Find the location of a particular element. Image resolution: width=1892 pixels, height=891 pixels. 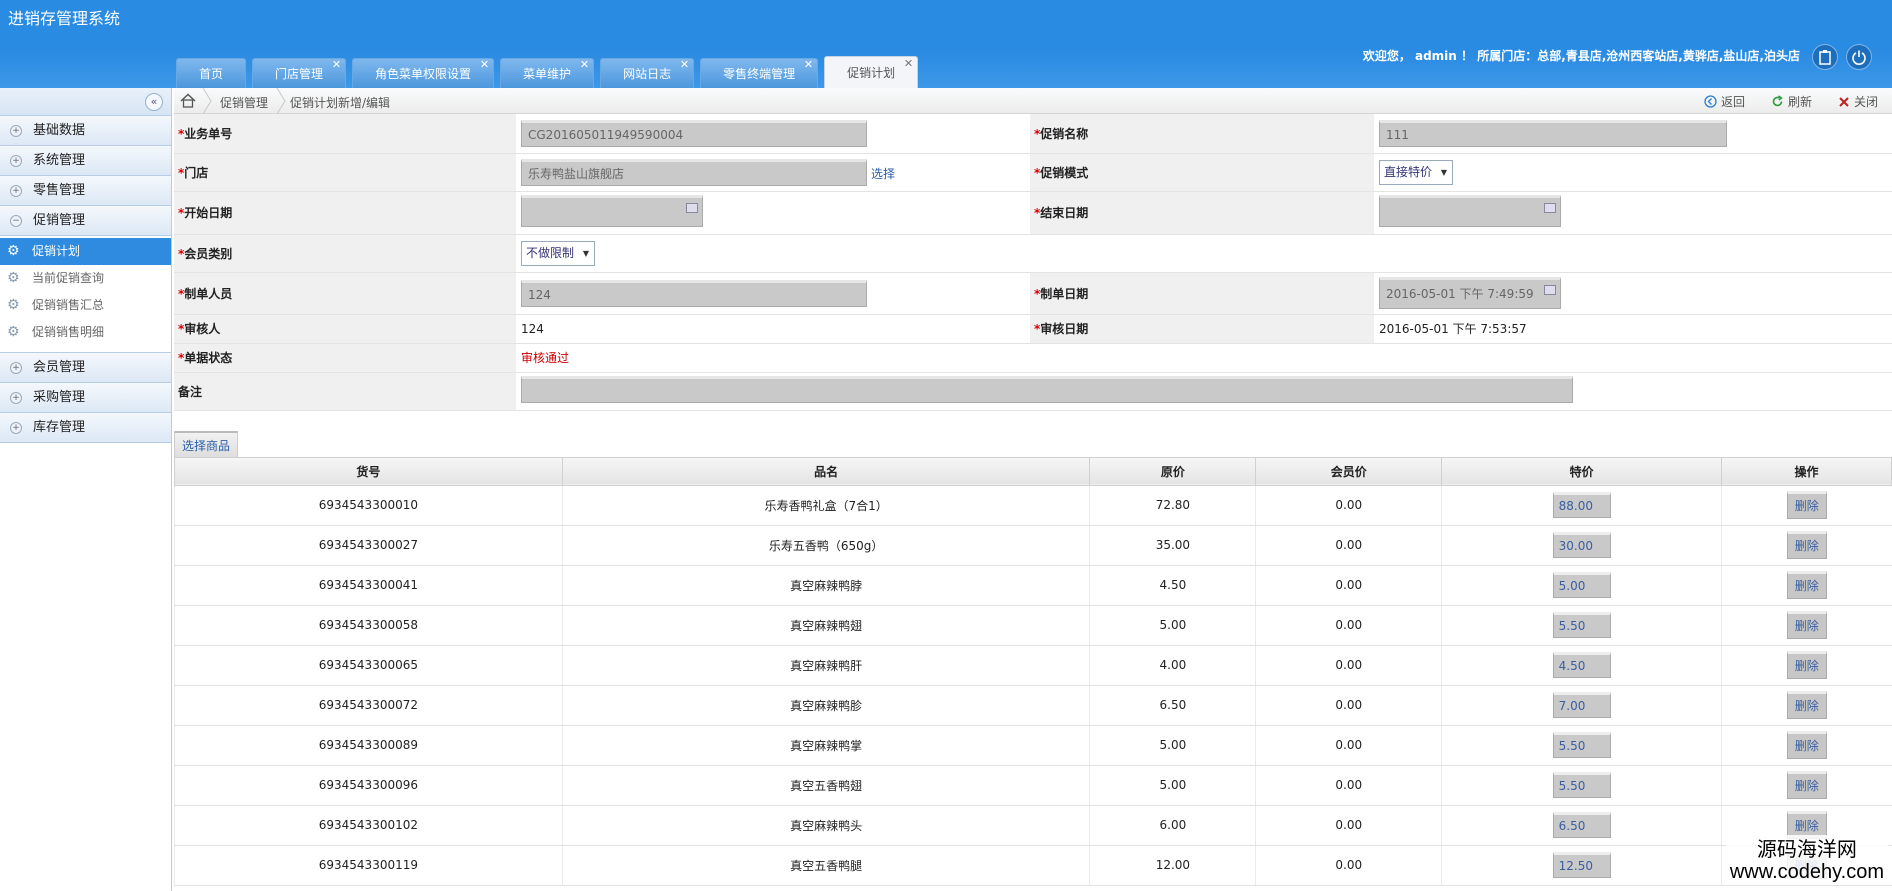

select-goods-button: 选择商品 is located at coordinates (206, 443).